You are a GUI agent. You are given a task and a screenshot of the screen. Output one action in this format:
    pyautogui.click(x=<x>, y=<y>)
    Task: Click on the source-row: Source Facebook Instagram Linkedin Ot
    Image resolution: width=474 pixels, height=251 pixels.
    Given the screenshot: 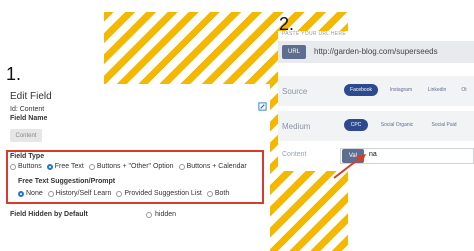 What is the action you would take?
    pyautogui.click(x=376, y=91)
    